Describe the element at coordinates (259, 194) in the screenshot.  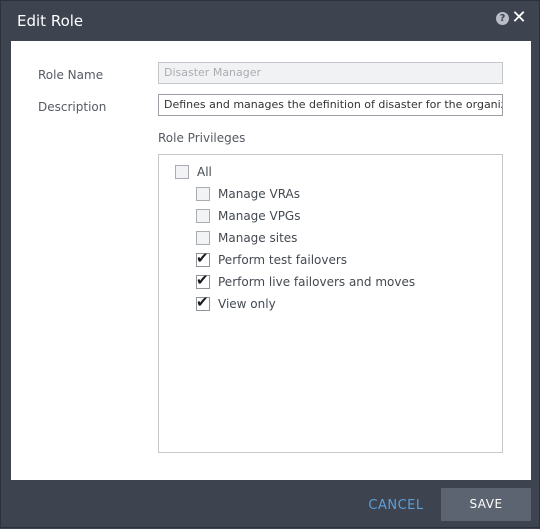
I see `privilege-label: Manage VRAs` at that location.